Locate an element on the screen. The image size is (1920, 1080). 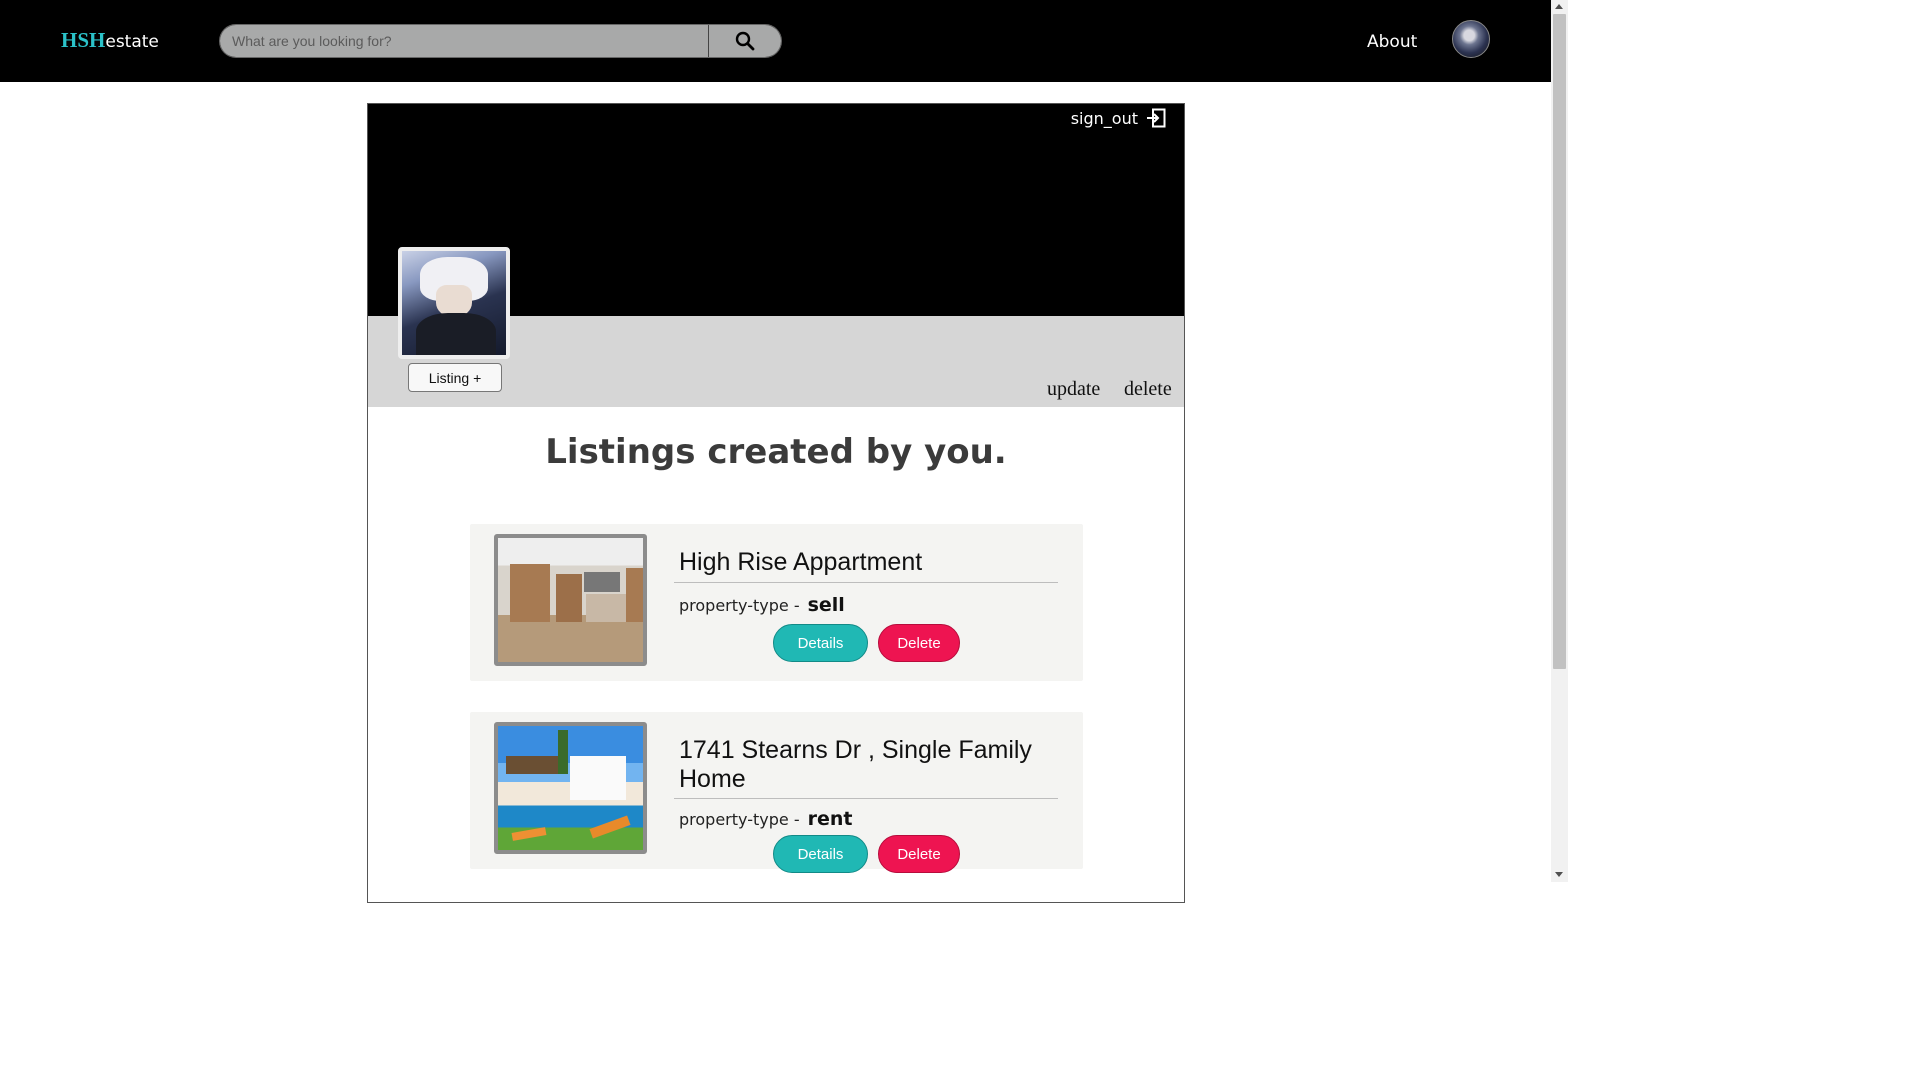
kitchen-photo is located at coordinates (570, 600).